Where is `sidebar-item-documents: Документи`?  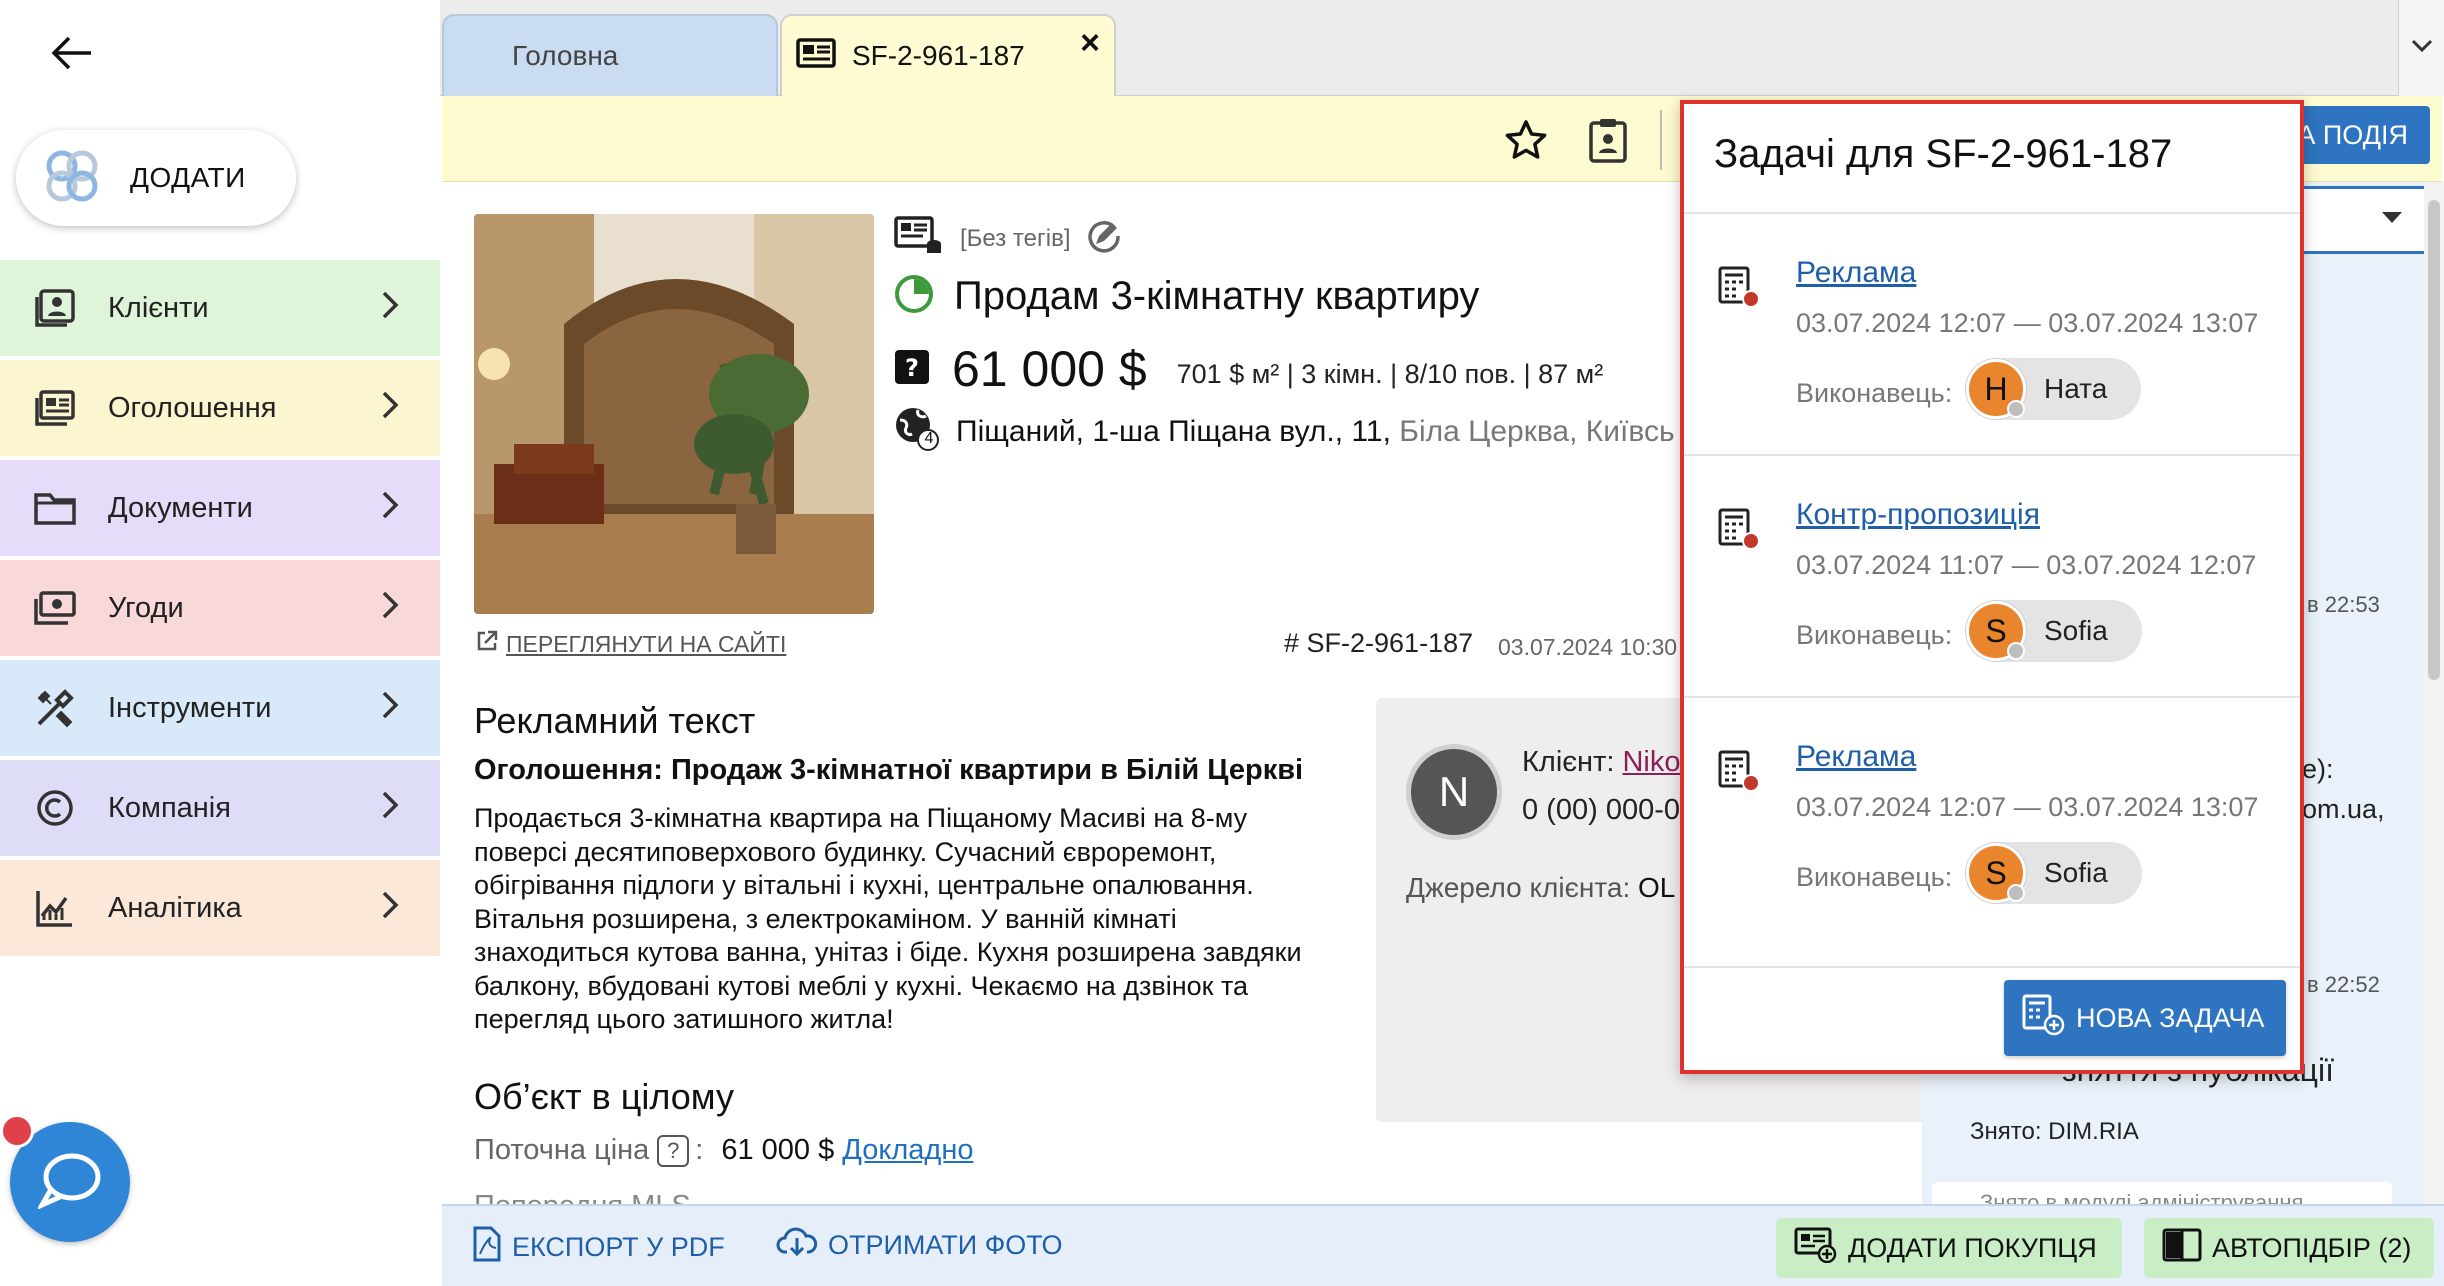 sidebar-item-documents: Документи is located at coordinates (220, 508).